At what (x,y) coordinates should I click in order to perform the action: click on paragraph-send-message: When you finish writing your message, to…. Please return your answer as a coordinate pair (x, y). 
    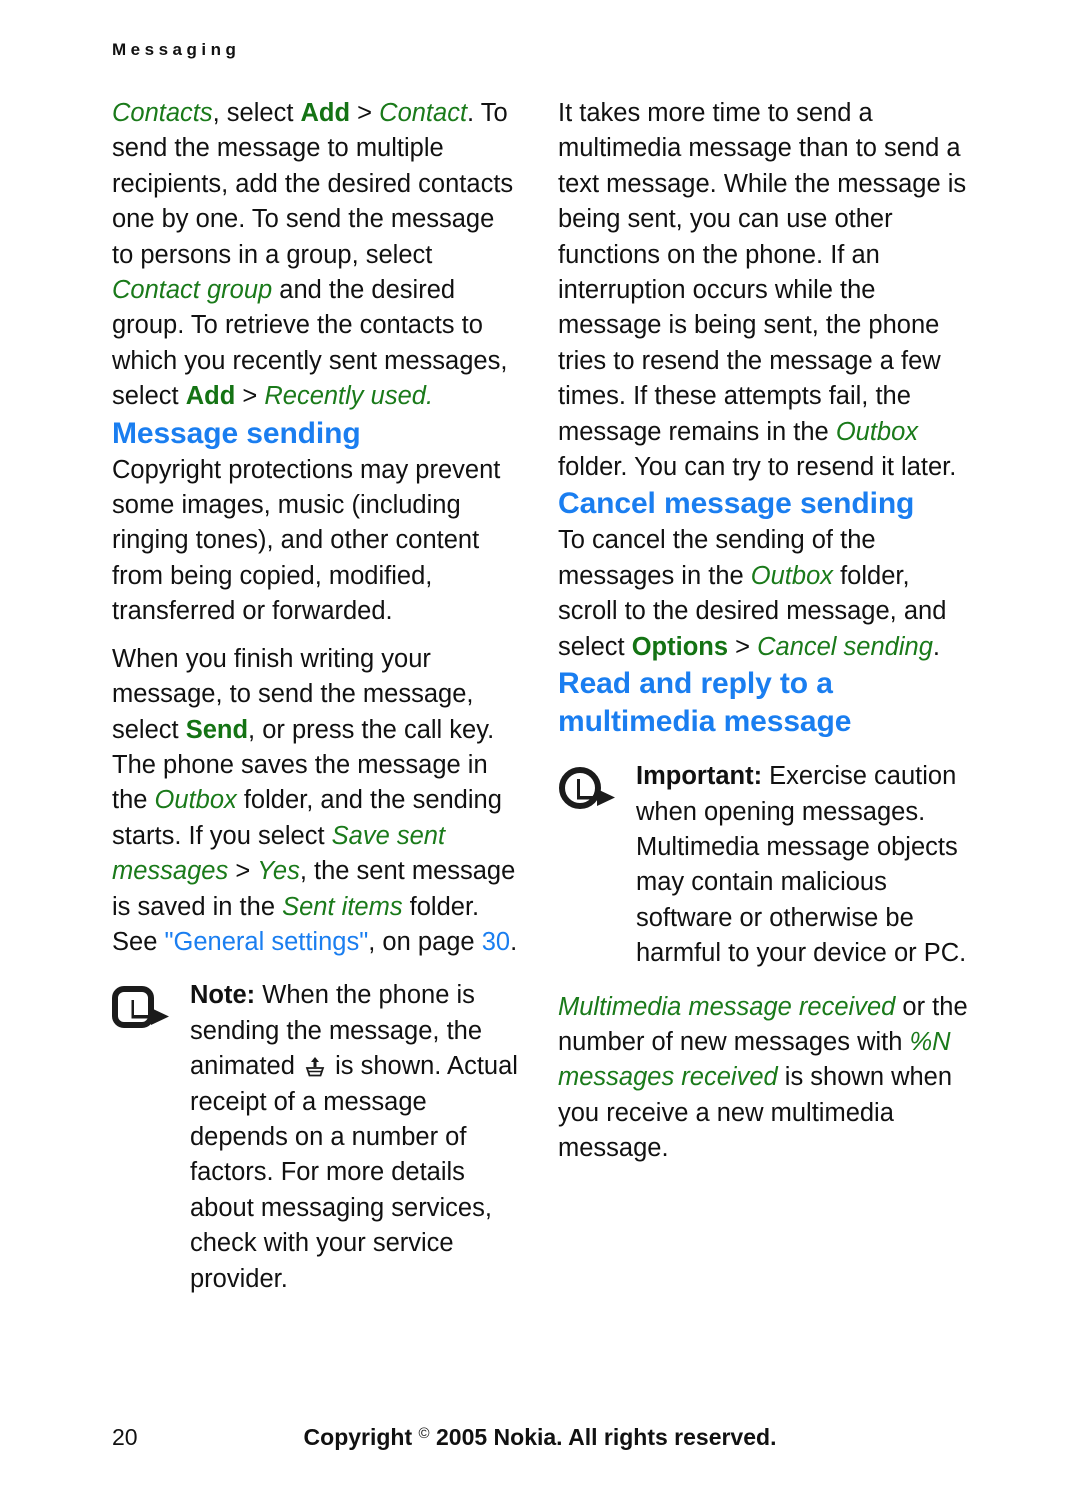
    Looking at the image, I should click on (317, 801).